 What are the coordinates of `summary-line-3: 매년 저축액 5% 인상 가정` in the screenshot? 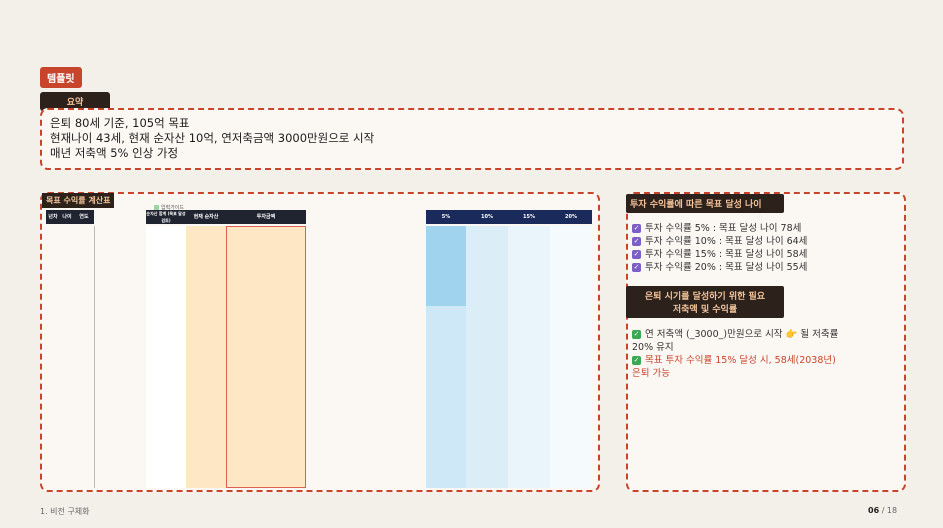 It's located at (114, 153).